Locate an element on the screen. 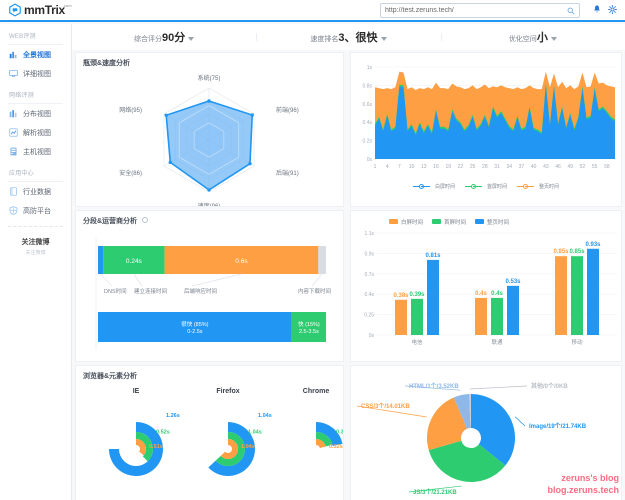 Image resolution: width=625 pixels, height=500 pixels. legend-item: 白屏时间 is located at coordinates (433, 186).